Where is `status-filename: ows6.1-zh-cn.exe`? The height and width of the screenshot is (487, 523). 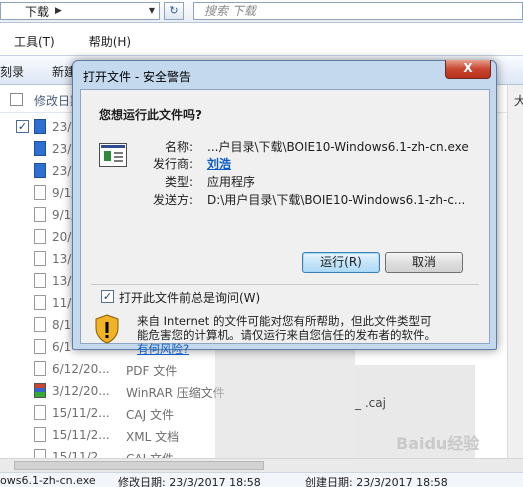 status-filename: ows6.1-zh-cn.exe is located at coordinates (48, 480).